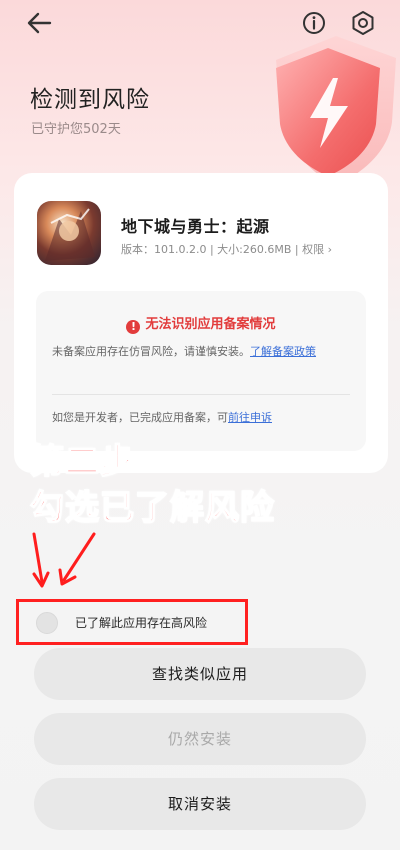 This screenshot has height=850, width=400. Describe the element at coordinates (152, 508) in the screenshot. I see `annotation-instruction: 勾选已了解风险` at that location.